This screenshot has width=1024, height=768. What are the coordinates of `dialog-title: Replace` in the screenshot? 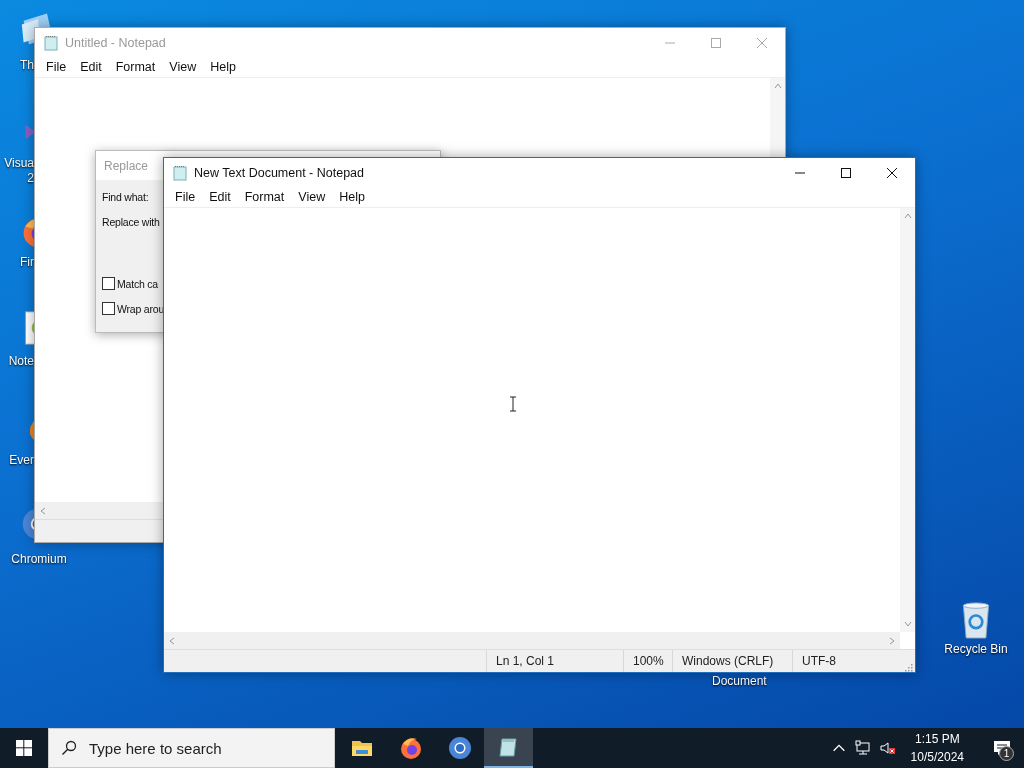 It's located at (126, 165).